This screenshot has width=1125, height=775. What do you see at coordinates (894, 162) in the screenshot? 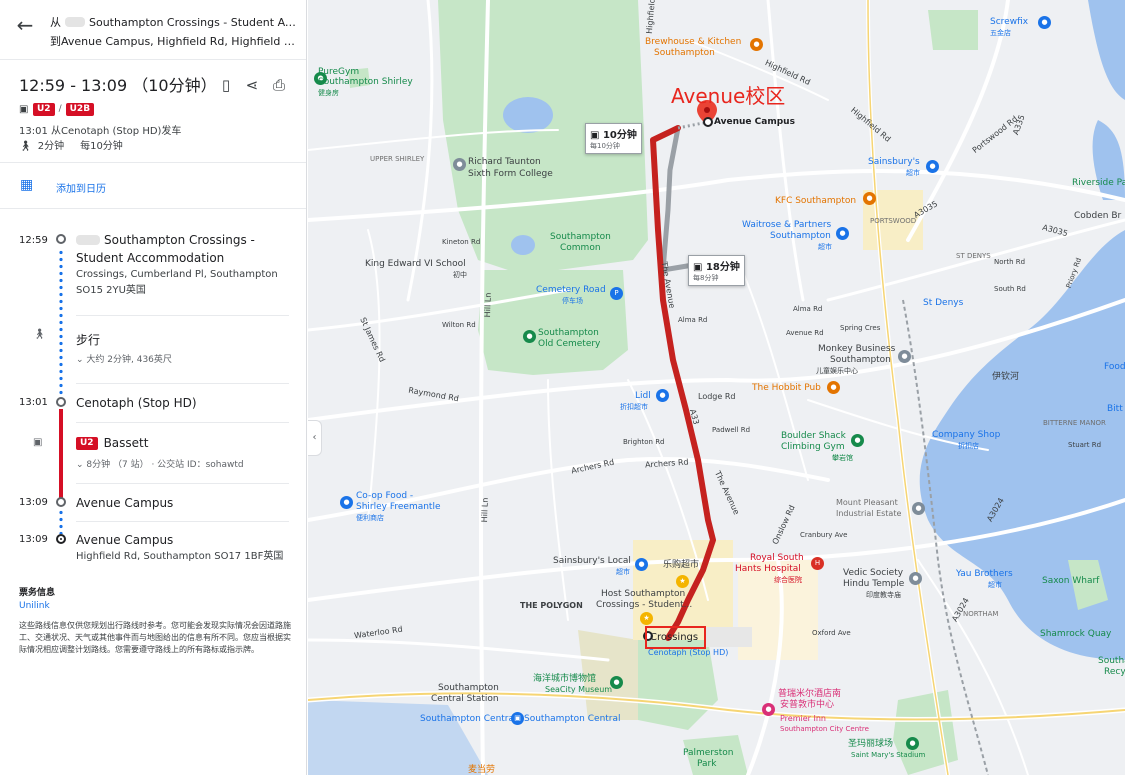
I see `map-place-sainsburys: Sainsbury's` at bounding box center [894, 162].